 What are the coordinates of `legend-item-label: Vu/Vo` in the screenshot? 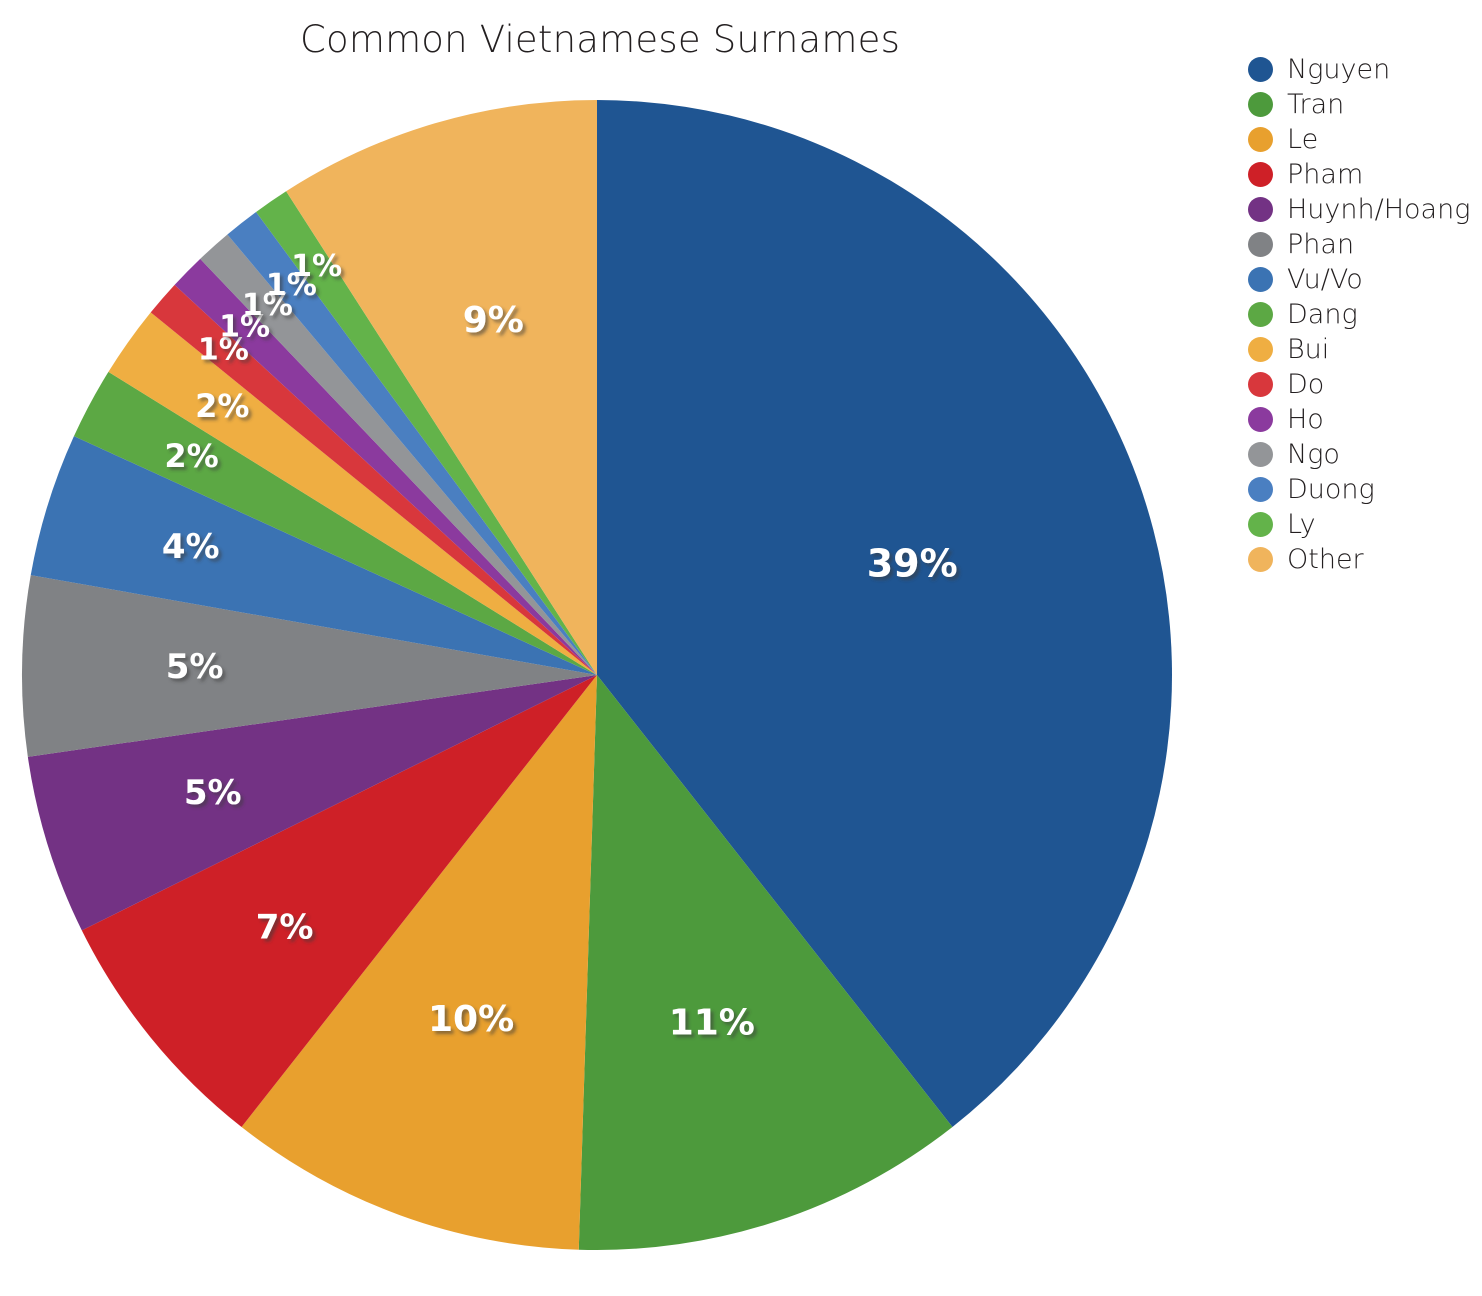 It's located at (1325, 279).